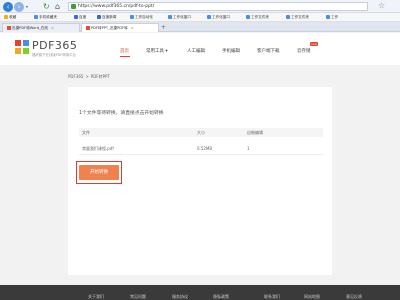 Image resolution: width=400 pixels, height=300 pixels. I want to click on nav-cloud-storage: 云存储, so click(304, 51).